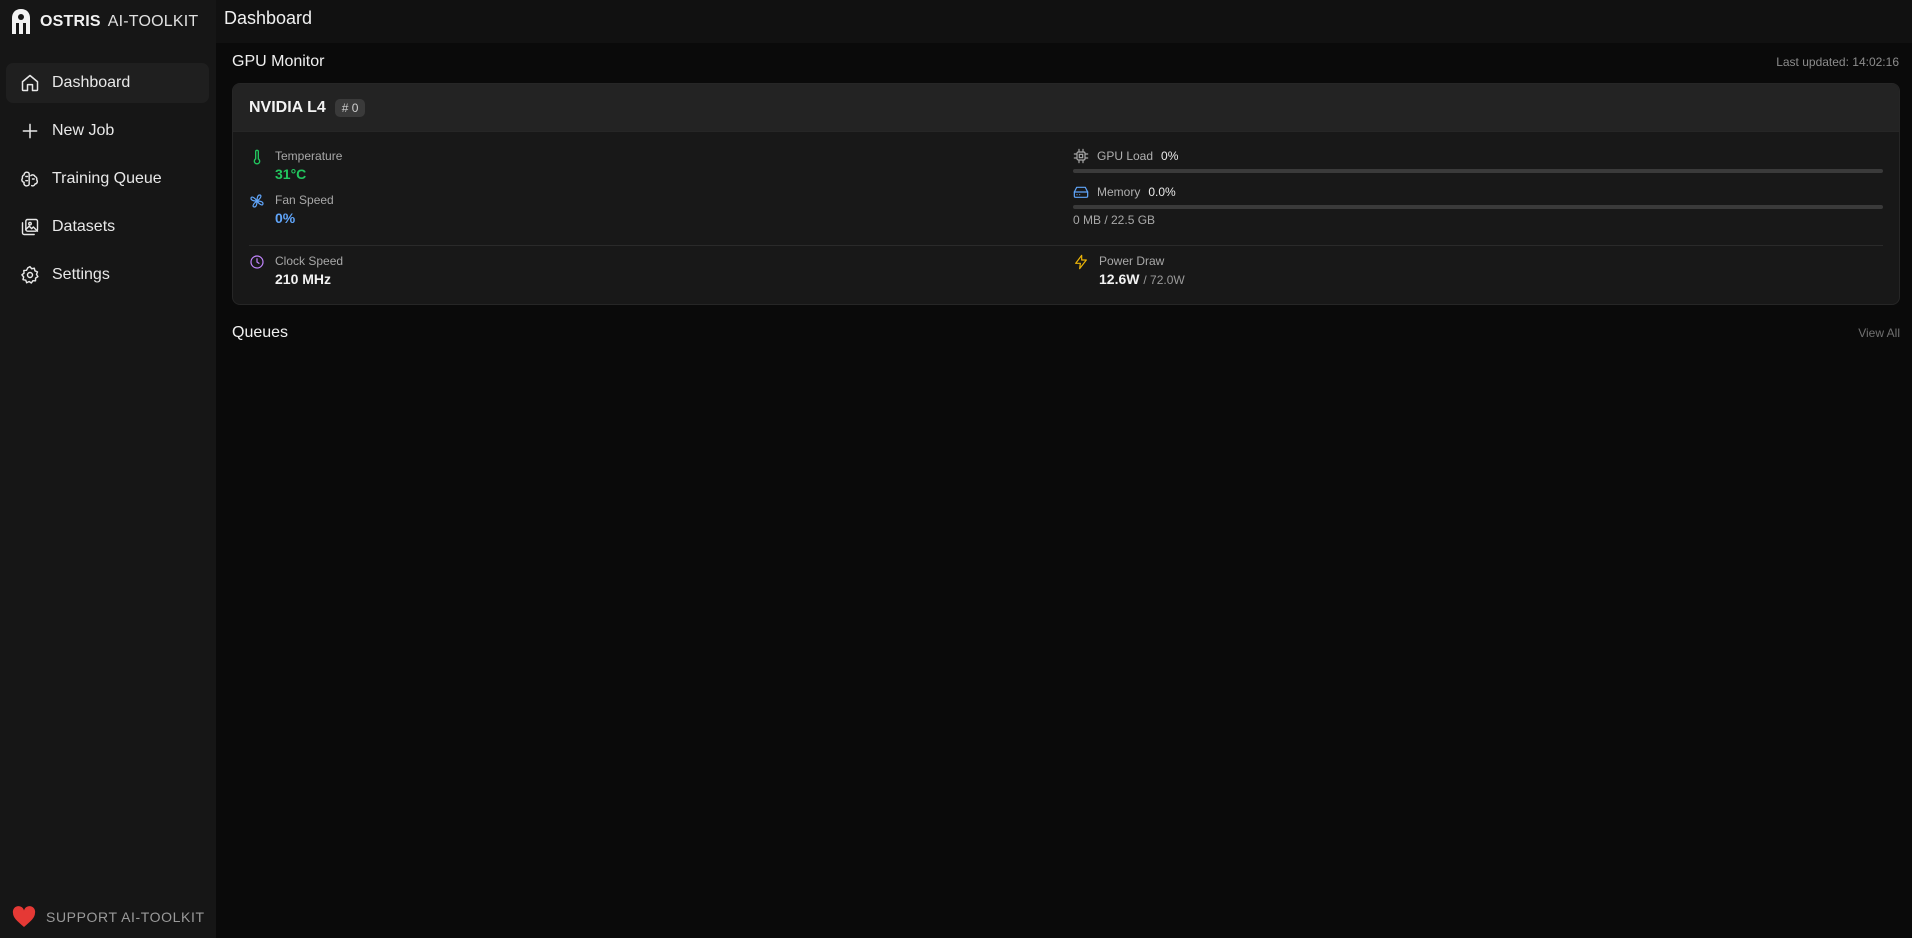 This screenshot has width=1912, height=938. I want to click on gpu-index-badge: # 0, so click(350, 107).